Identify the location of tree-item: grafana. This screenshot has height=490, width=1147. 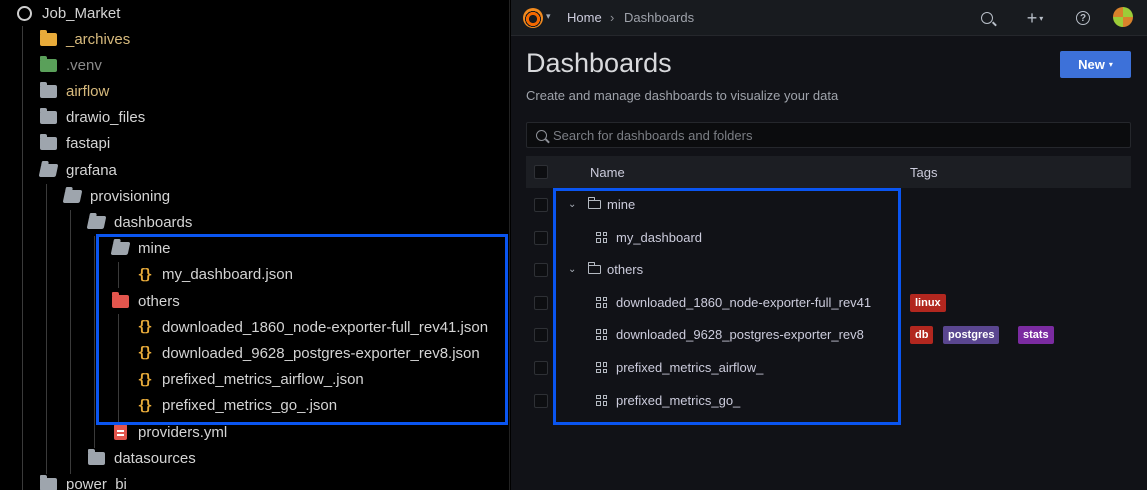
(254, 170).